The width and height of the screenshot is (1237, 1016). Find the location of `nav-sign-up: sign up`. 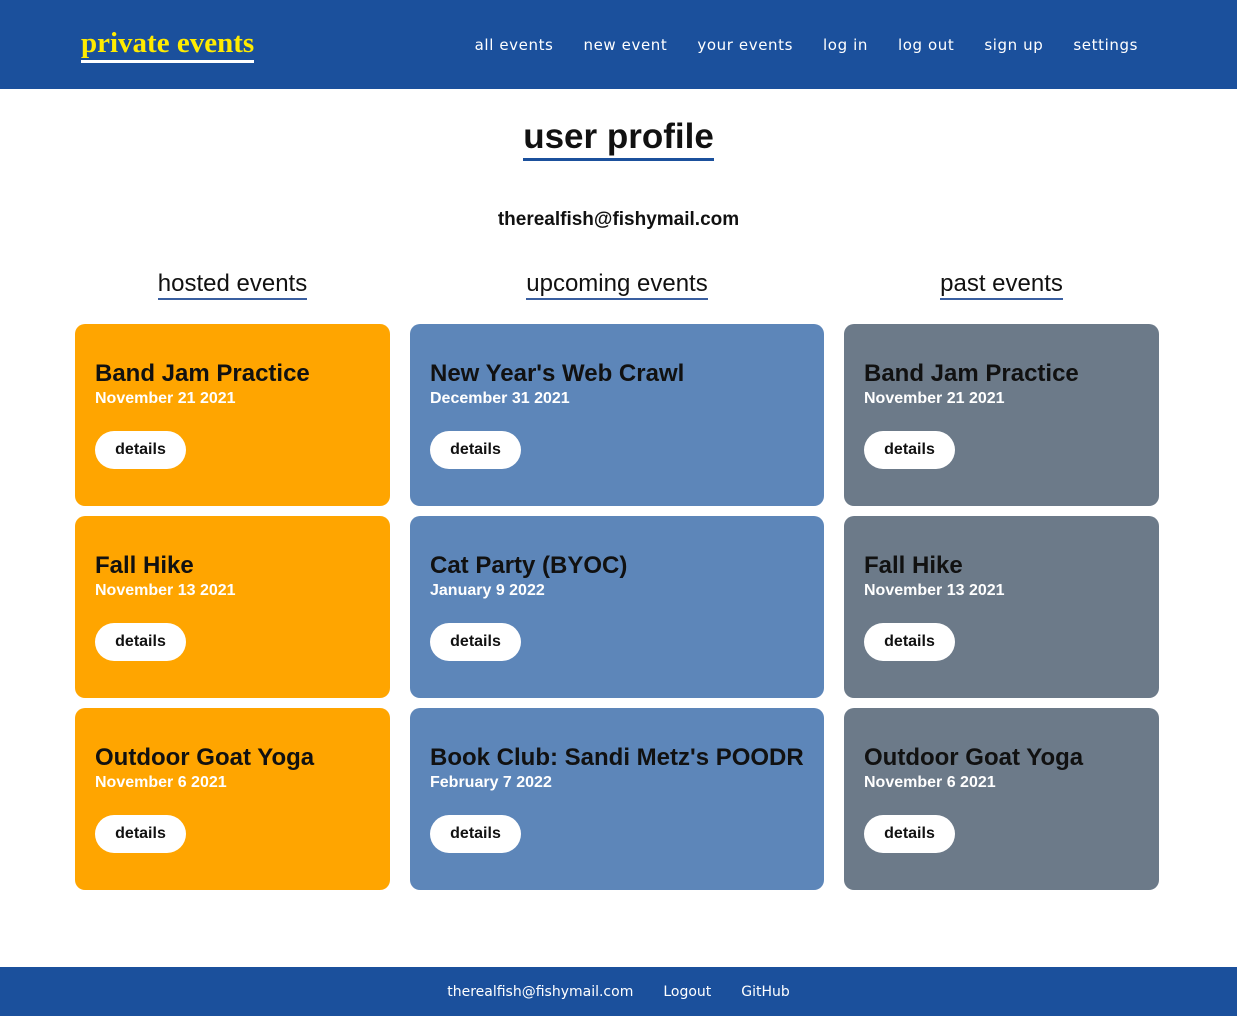

nav-sign-up: sign up is located at coordinates (1013, 45).